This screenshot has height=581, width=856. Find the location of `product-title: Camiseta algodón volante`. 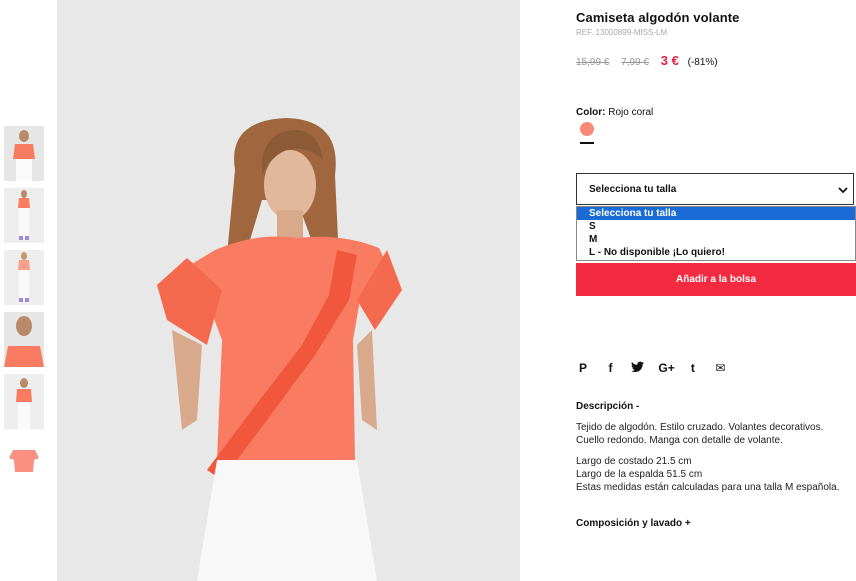

product-title: Camiseta algodón volante is located at coordinates (658, 17).